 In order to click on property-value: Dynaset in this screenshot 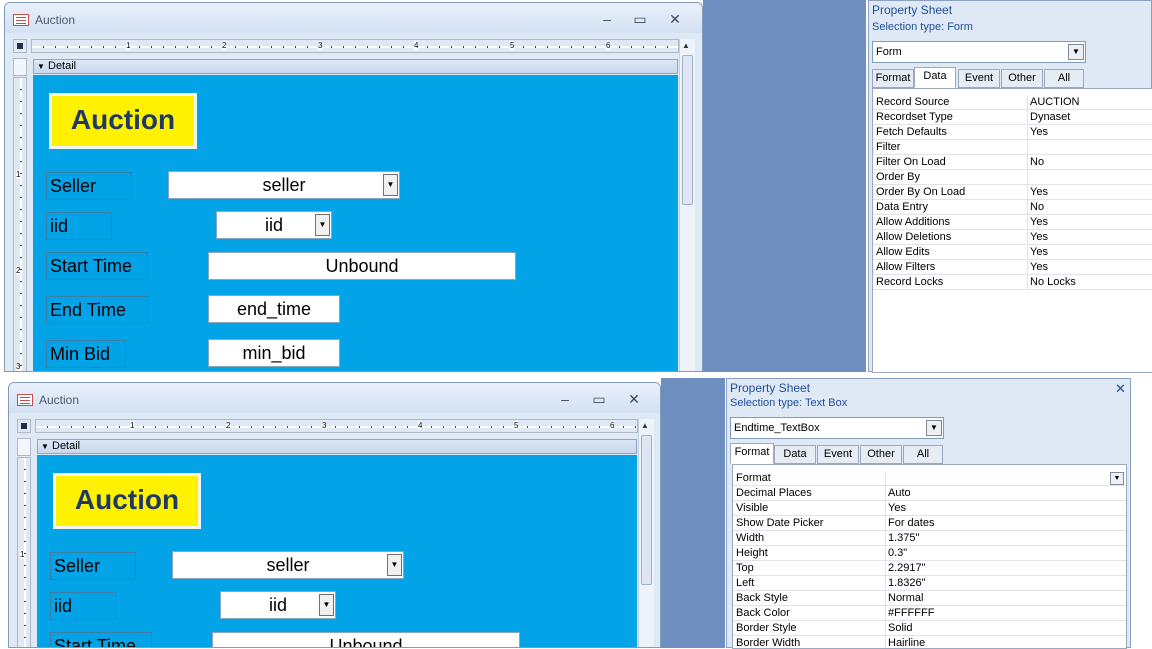, I will do `click(1089, 117)`.